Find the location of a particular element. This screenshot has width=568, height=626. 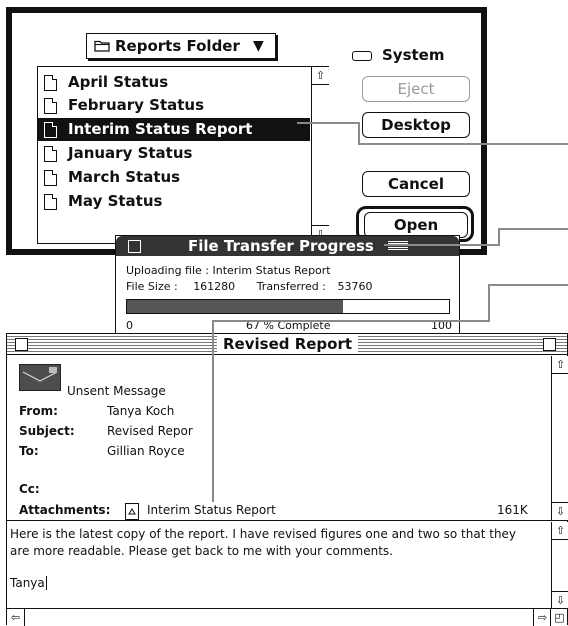

transfer-progress-bar is located at coordinates (288, 306).